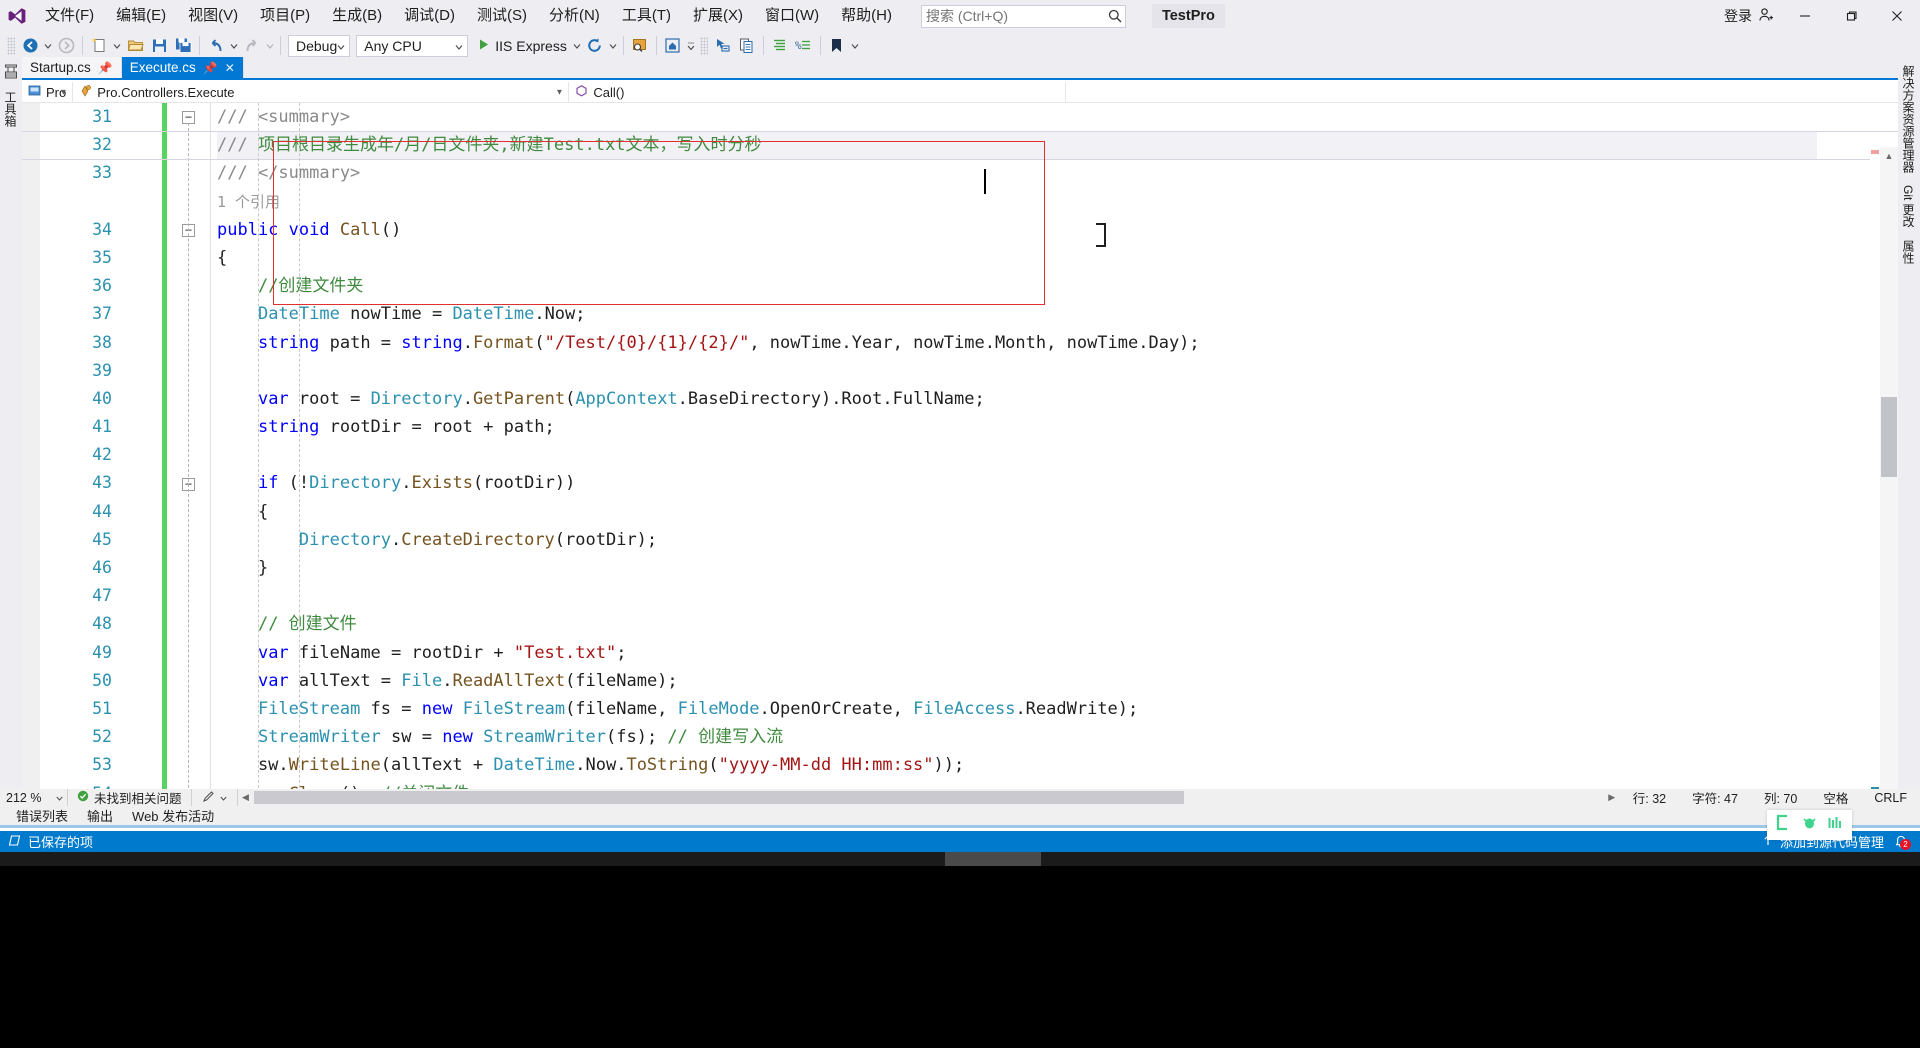 The image size is (1920, 1048). What do you see at coordinates (1017, 314) in the screenshot?
I see `code-line: DateTime nowTime = DateTime.Now;` at bounding box center [1017, 314].